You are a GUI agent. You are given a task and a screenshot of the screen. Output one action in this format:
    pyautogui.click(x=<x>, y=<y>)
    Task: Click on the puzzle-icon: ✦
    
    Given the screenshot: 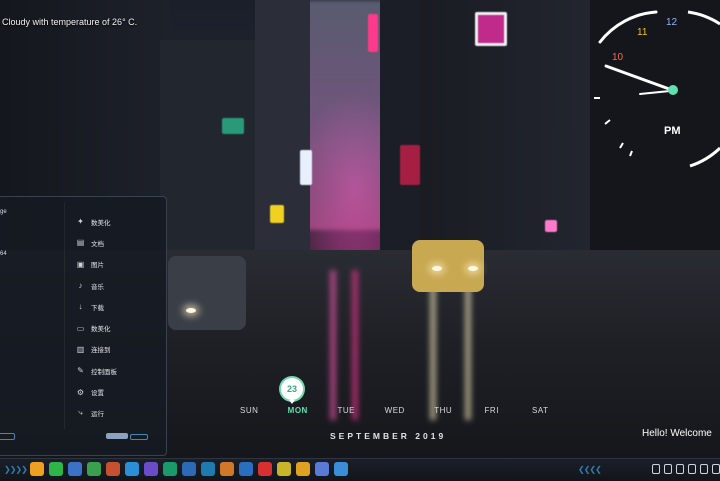 What is the action you would take?
    pyautogui.click(x=80, y=222)
    